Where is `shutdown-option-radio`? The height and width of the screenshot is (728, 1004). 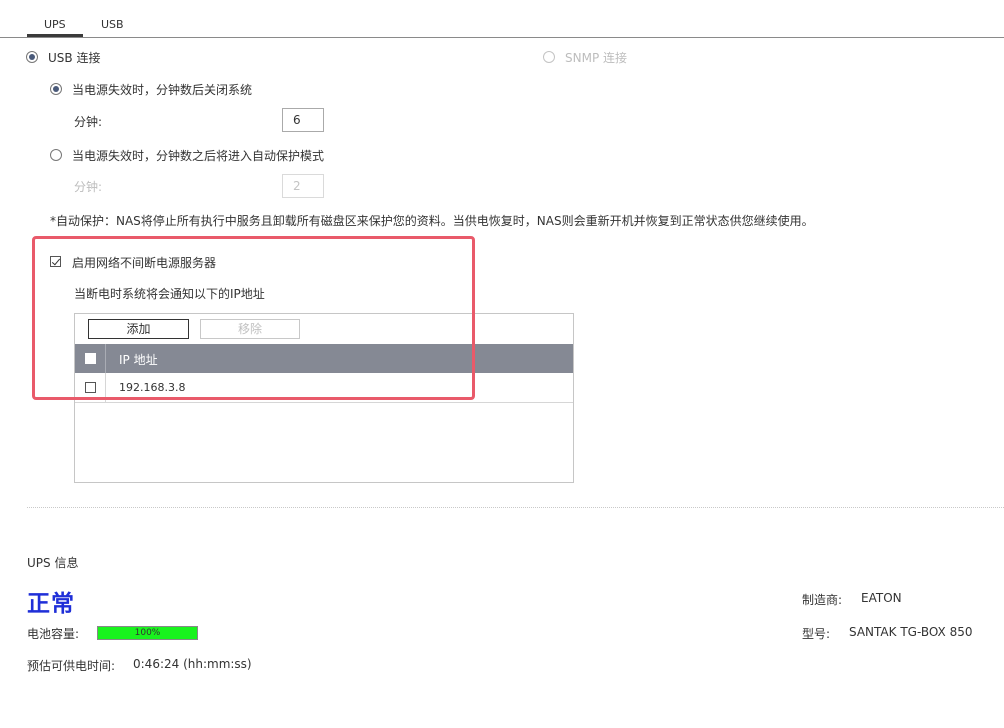 shutdown-option-radio is located at coordinates (56, 89).